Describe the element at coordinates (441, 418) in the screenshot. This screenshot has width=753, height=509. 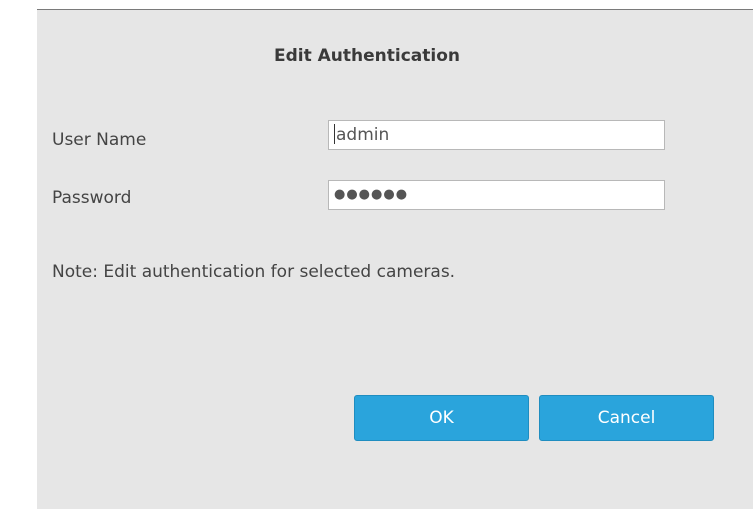
I see `ok-button: OK` at that location.